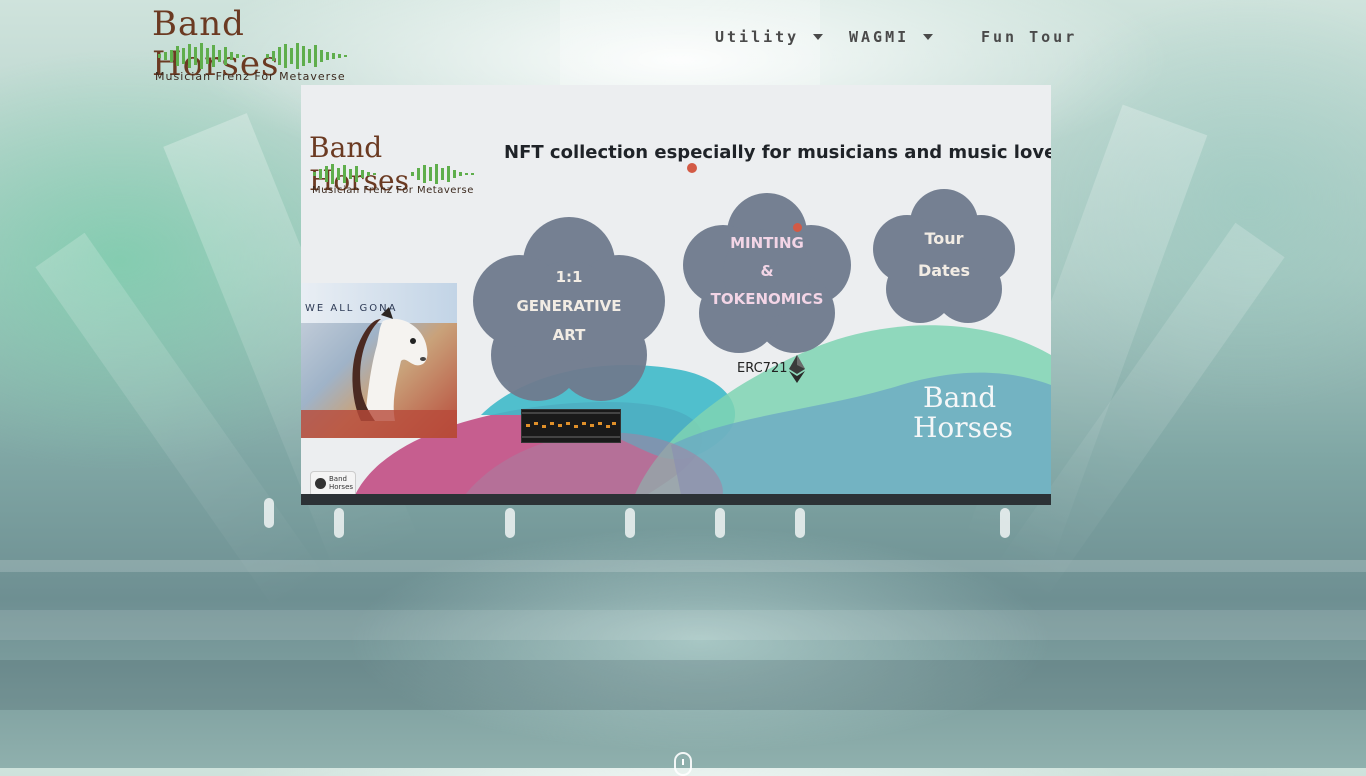 The width and height of the screenshot is (1366, 776). What do you see at coordinates (960, 397) in the screenshot?
I see `watermark-line1: Band` at bounding box center [960, 397].